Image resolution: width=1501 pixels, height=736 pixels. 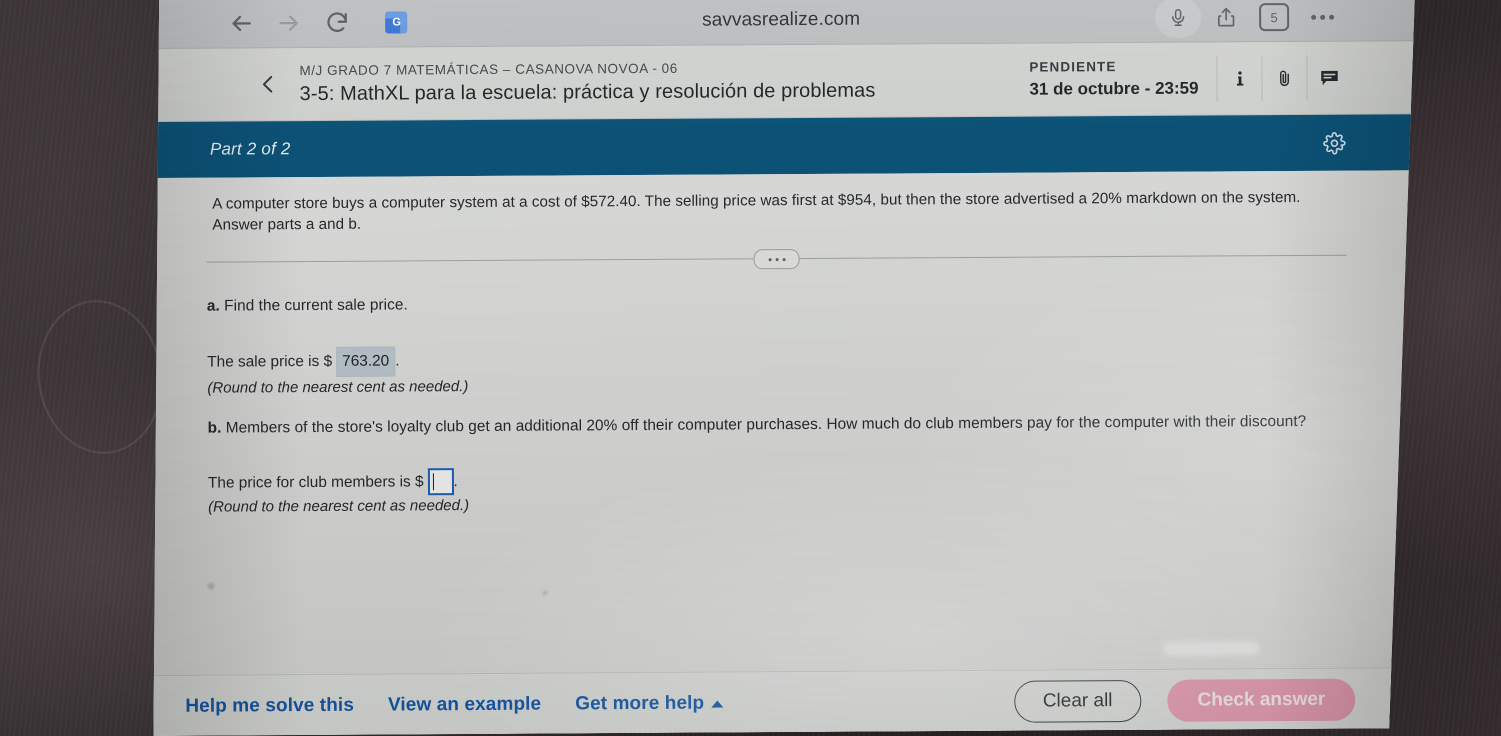 What do you see at coordinates (397, 361) in the screenshot?
I see `part-a-answer-suffix: .` at bounding box center [397, 361].